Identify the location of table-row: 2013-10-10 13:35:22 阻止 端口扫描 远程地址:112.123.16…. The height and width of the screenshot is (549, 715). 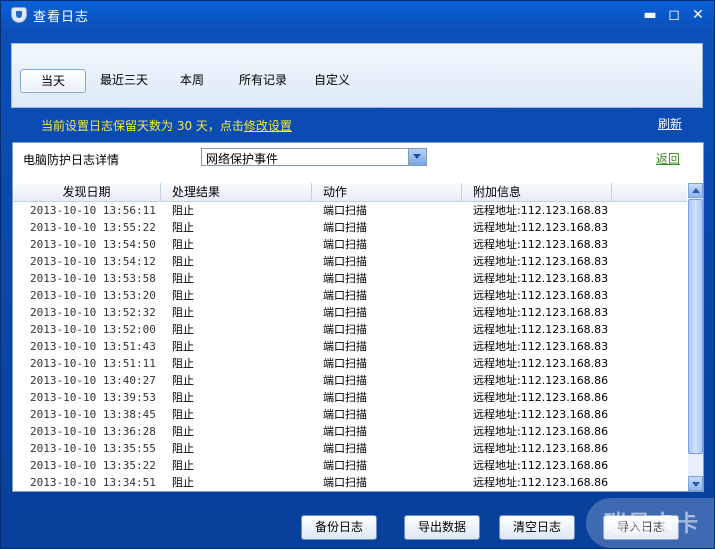
(350, 465).